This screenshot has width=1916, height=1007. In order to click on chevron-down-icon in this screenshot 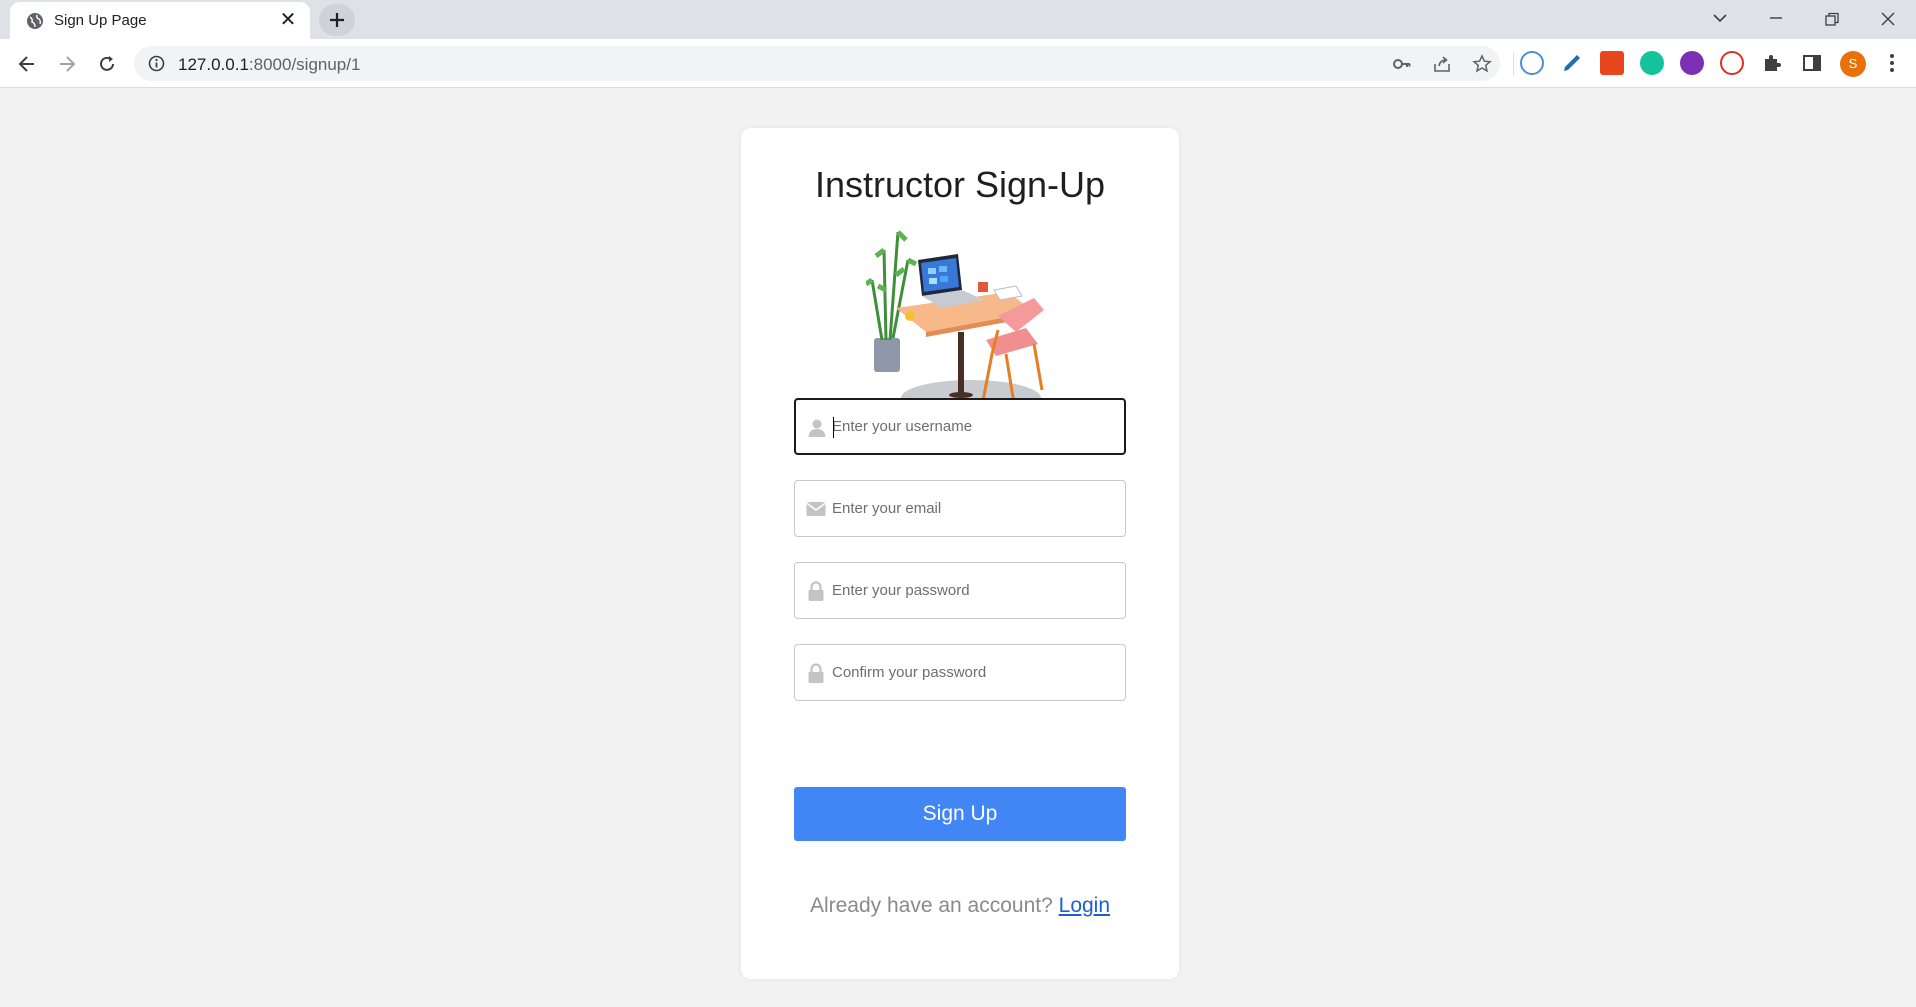, I will do `click(1720, 18)`.